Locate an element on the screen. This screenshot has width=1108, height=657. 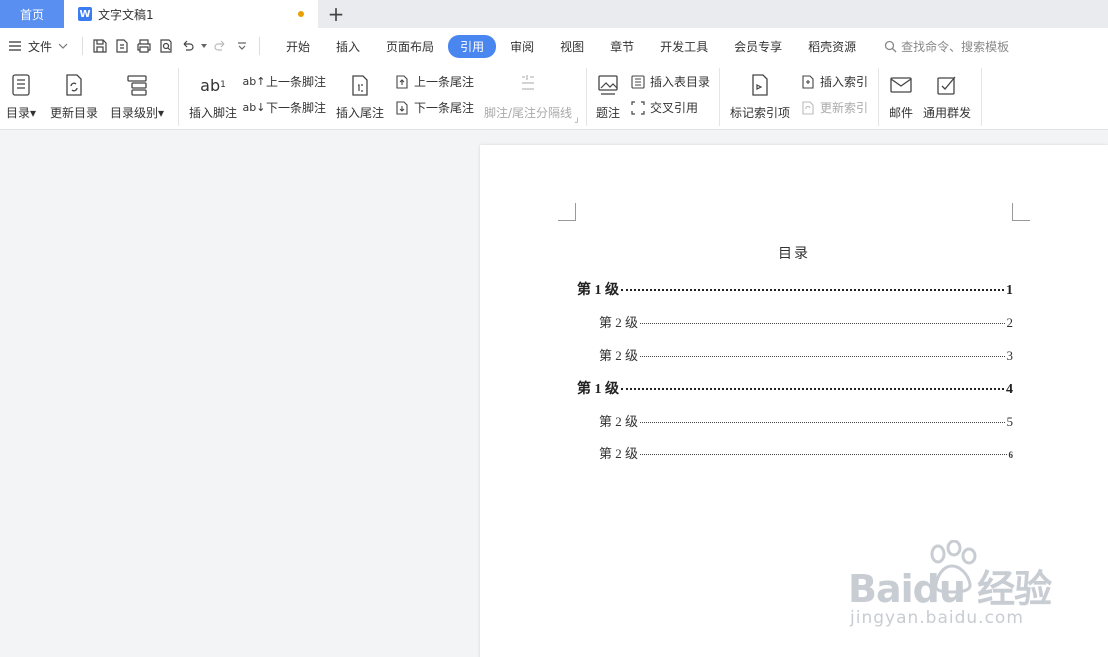
tab-developer: 开发工具 is located at coordinates (684, 46).